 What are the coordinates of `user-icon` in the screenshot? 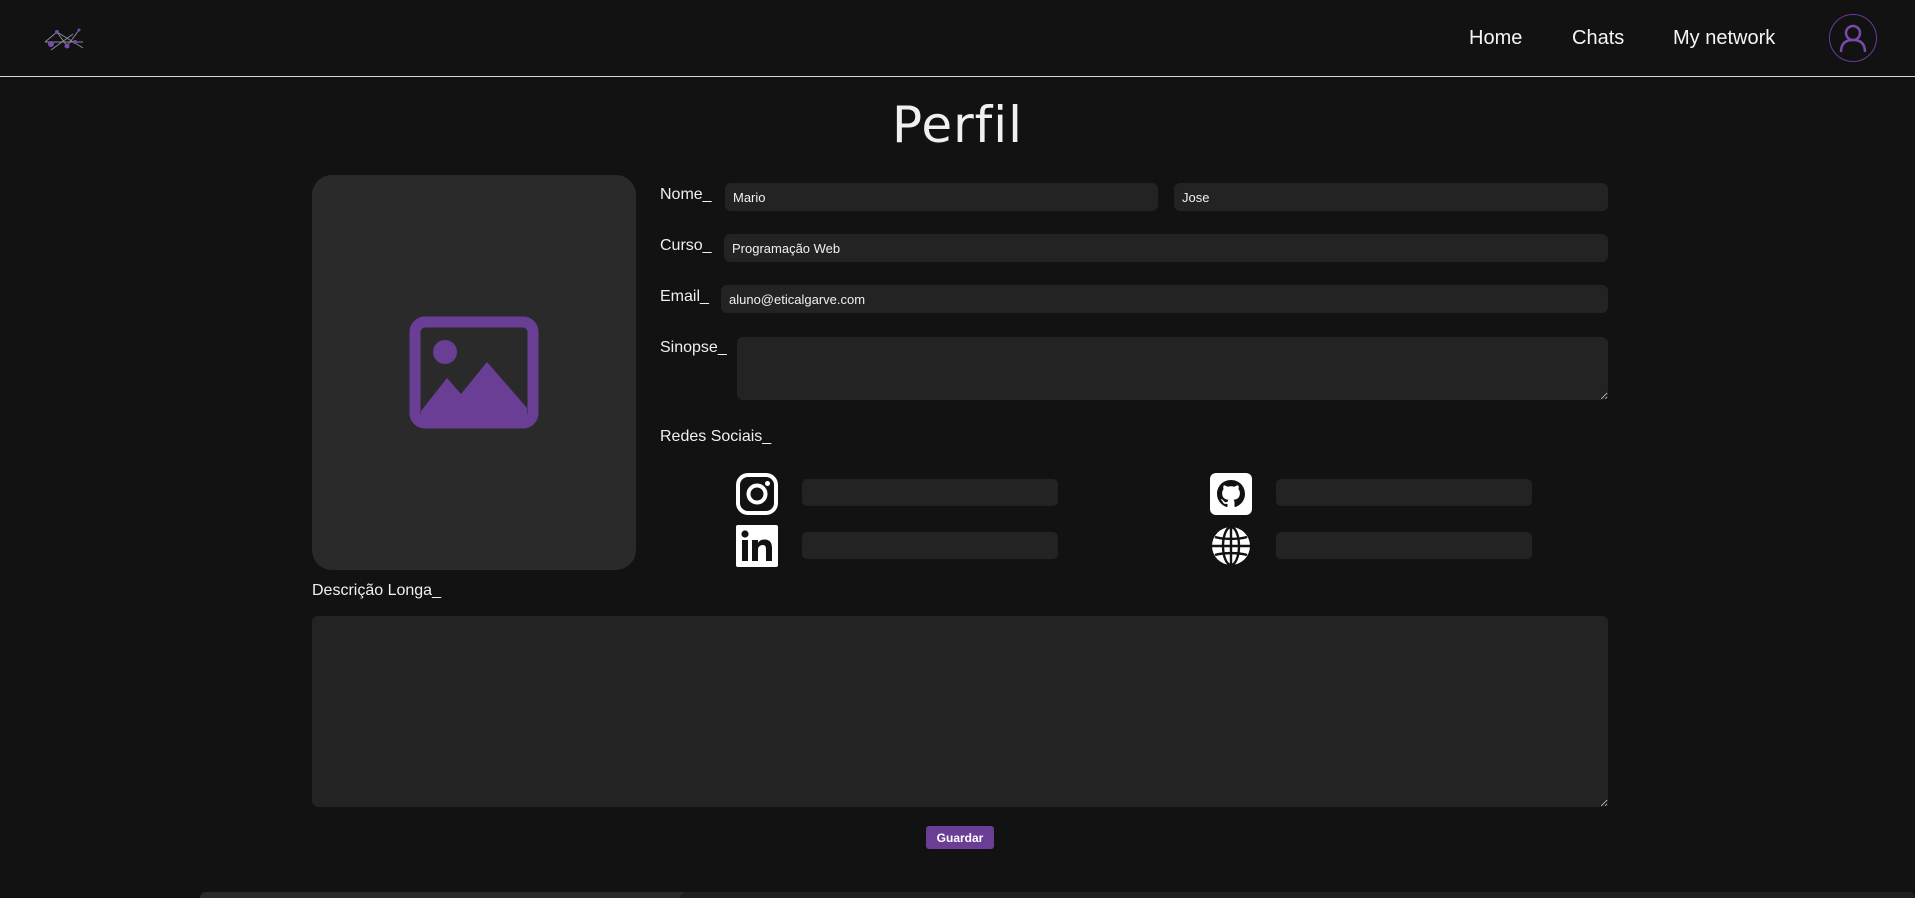 It's located at (1853, 38).